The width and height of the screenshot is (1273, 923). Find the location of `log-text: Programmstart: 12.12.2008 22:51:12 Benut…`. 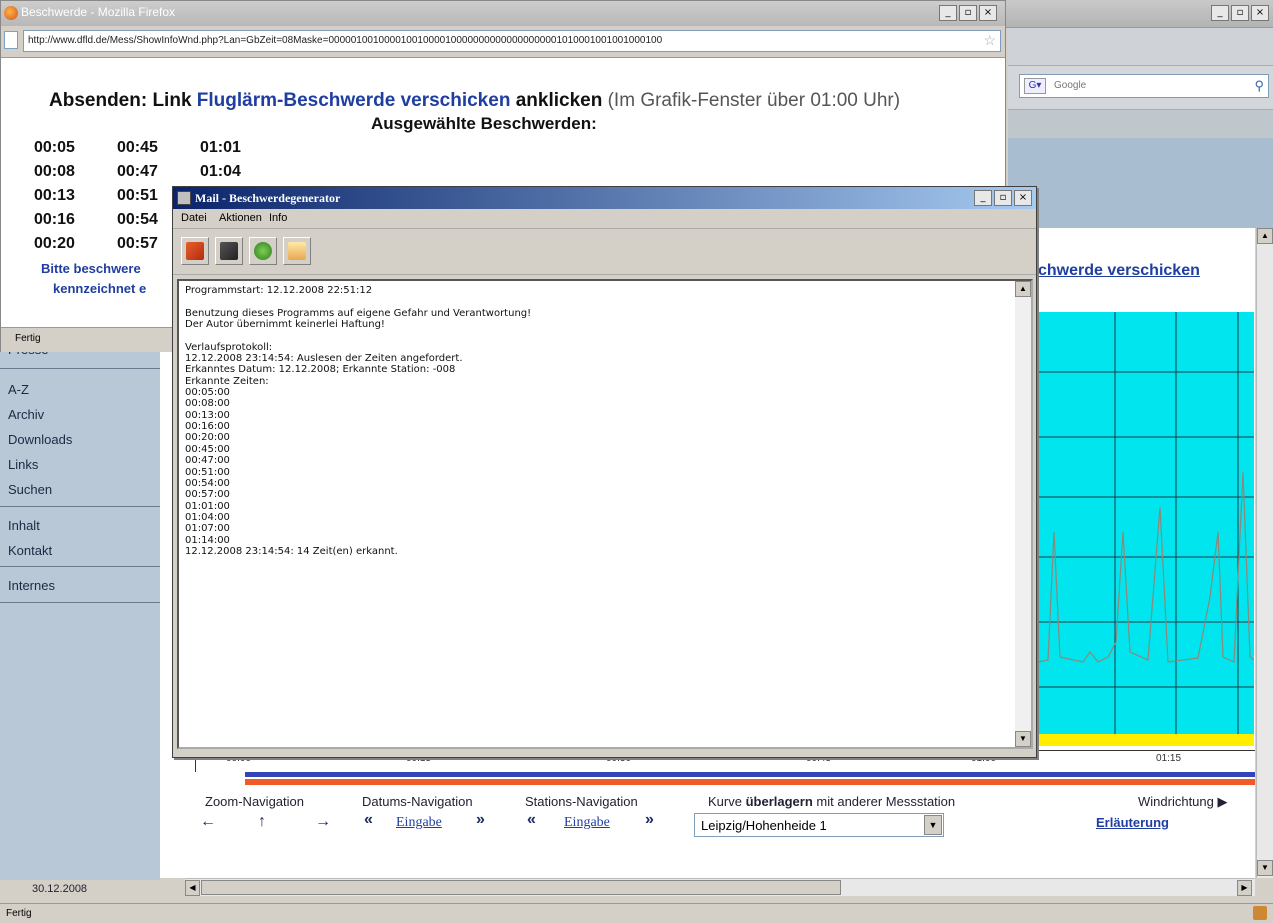

log-text: Programmstart: 12.12.2008 22:51:12 Benut… is located at coordinates (358, 421).